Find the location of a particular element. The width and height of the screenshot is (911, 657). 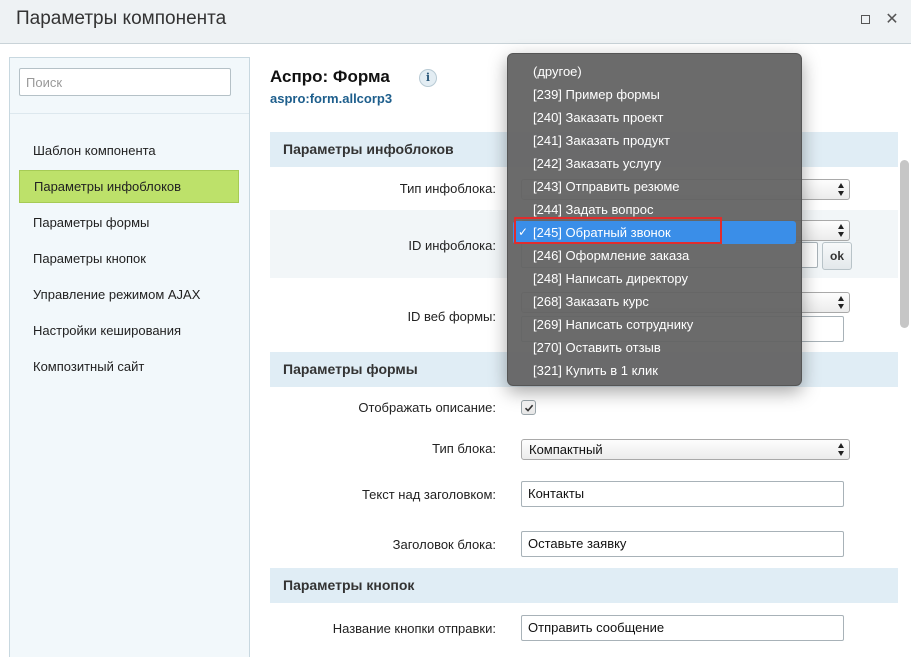

checkmark-icon is located at coordinates (529, 408).